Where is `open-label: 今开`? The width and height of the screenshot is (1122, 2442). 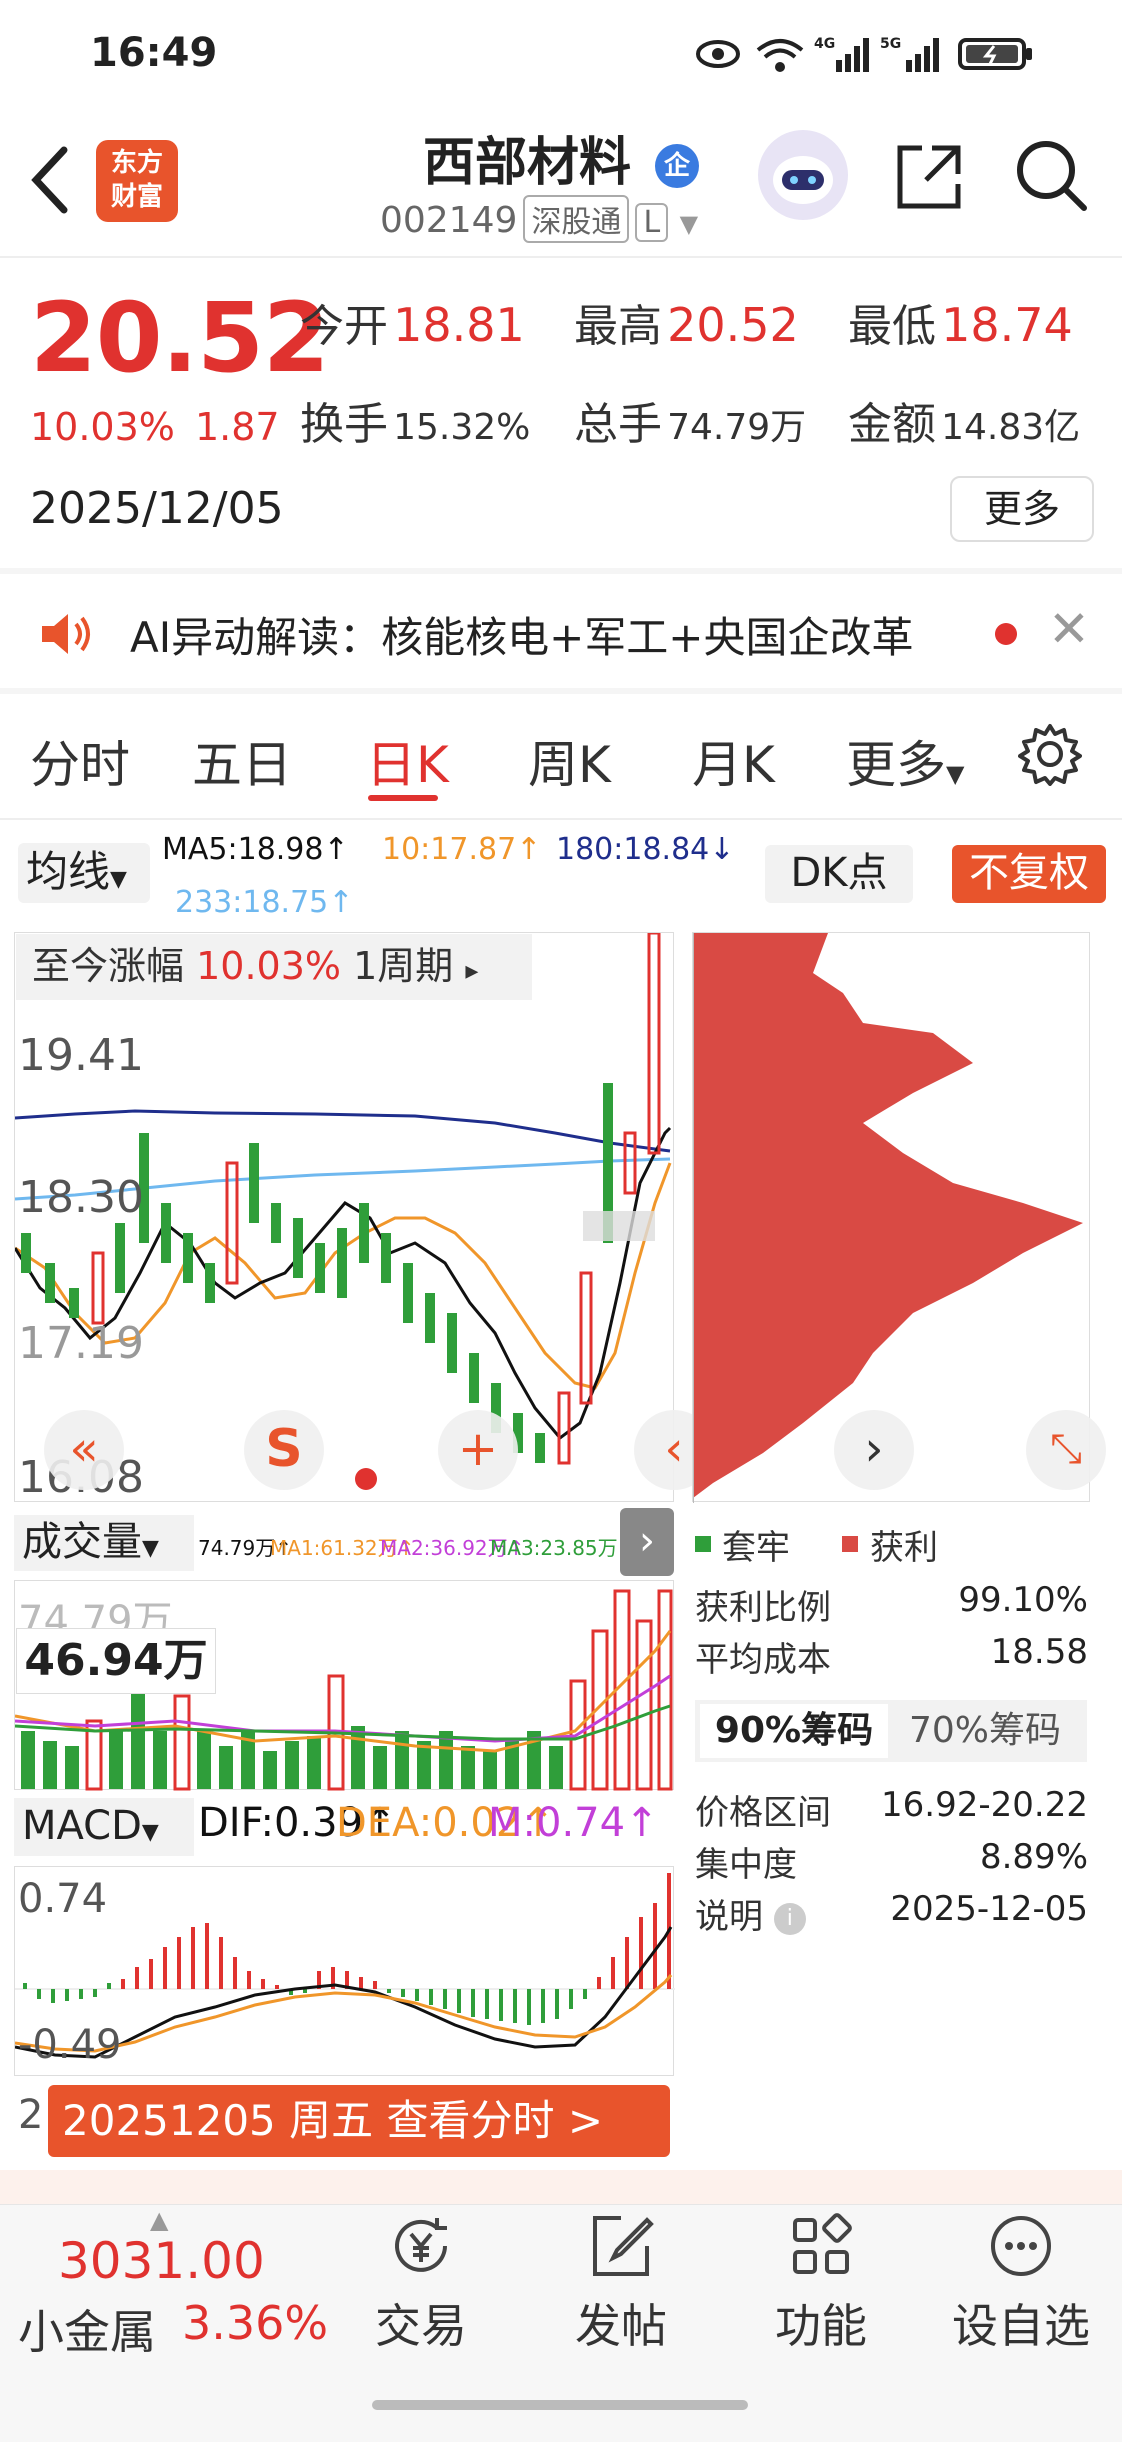
open-label: 今开 is located at coordinates (344, 326).